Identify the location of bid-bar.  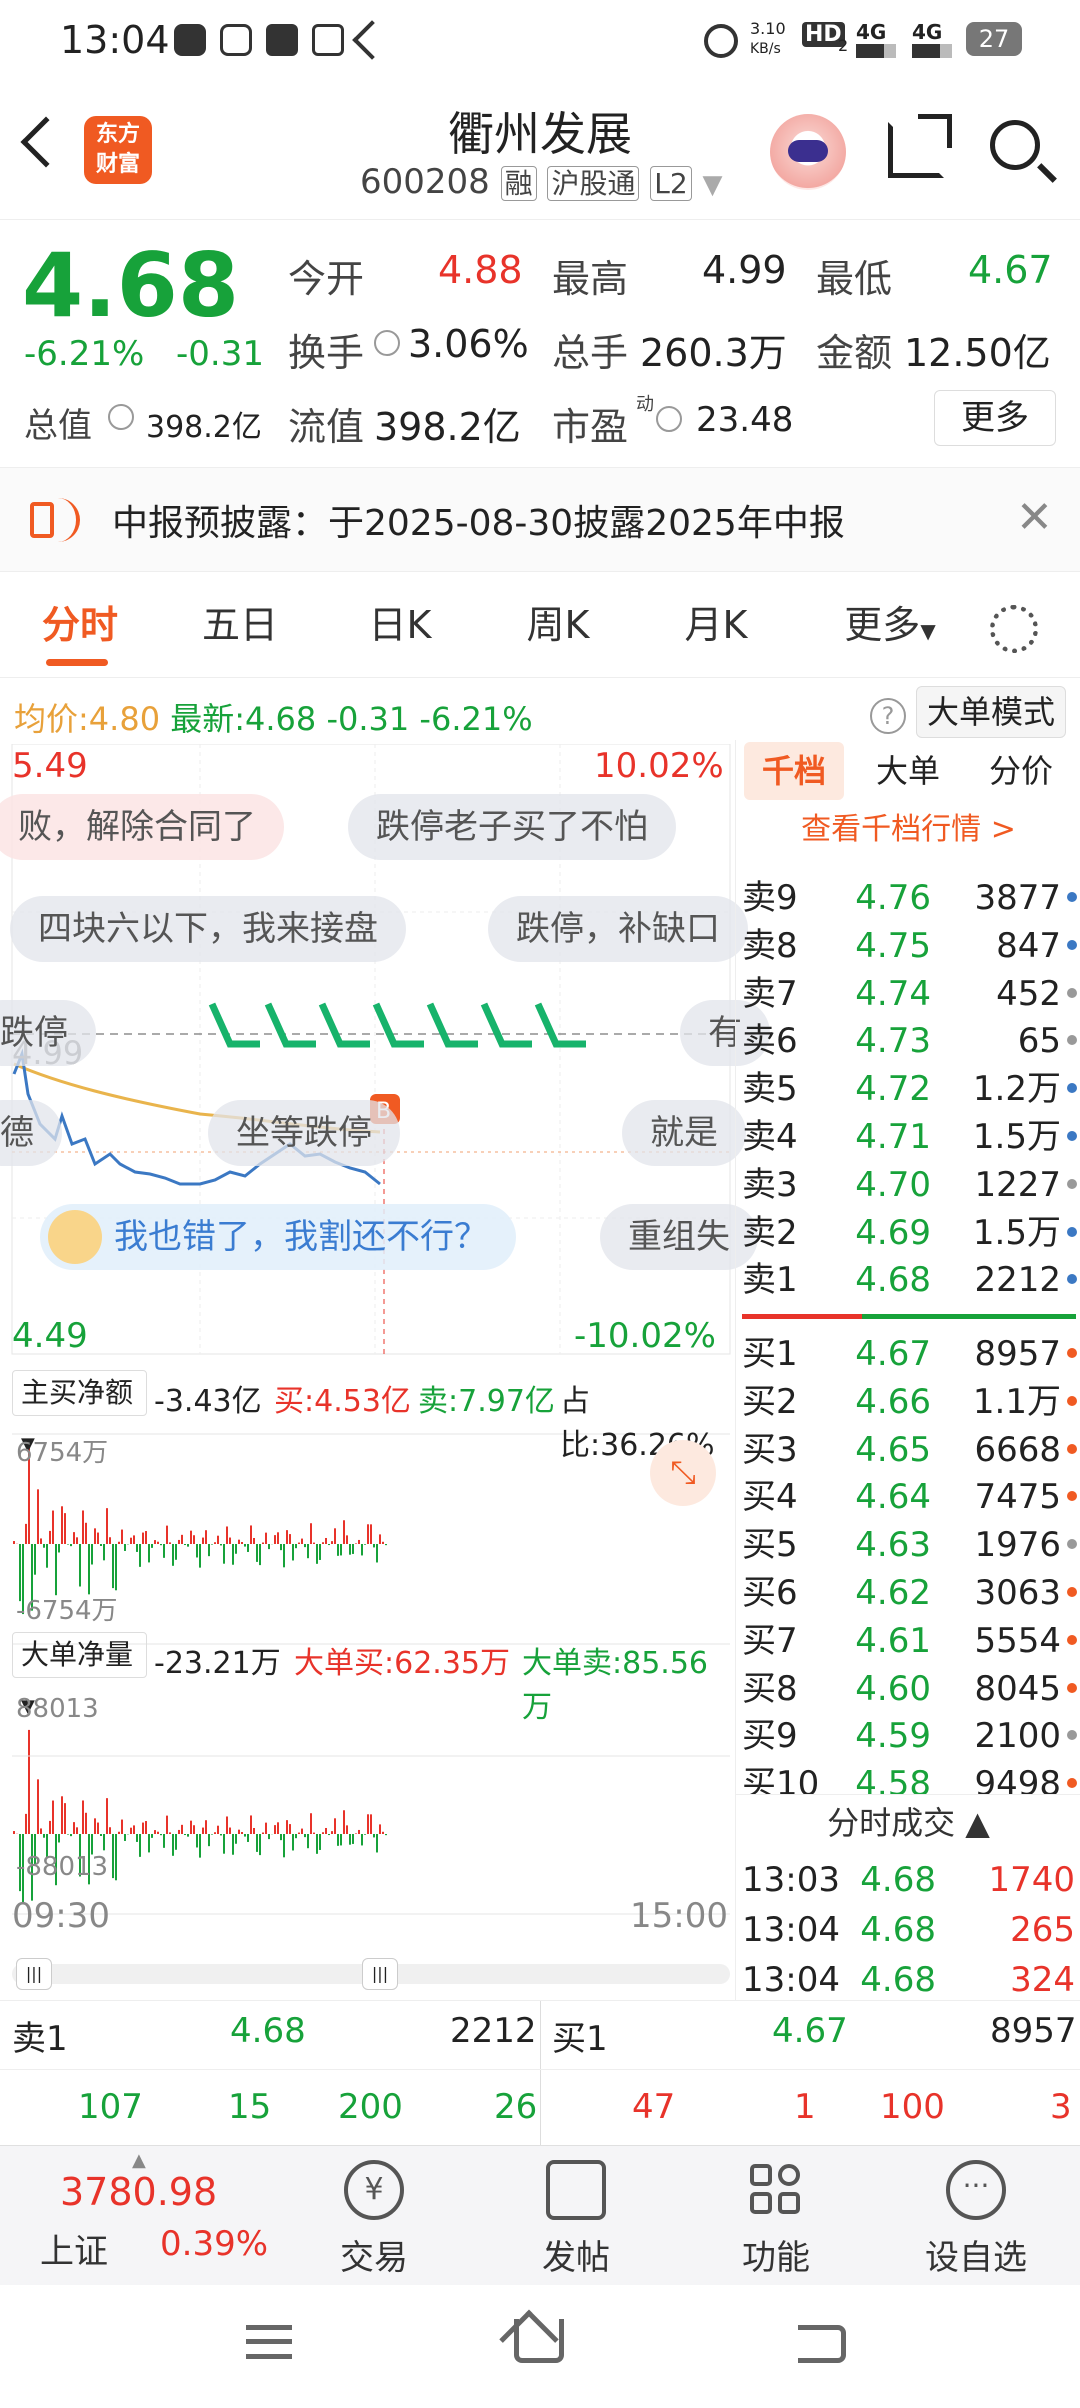
(969, 1316).